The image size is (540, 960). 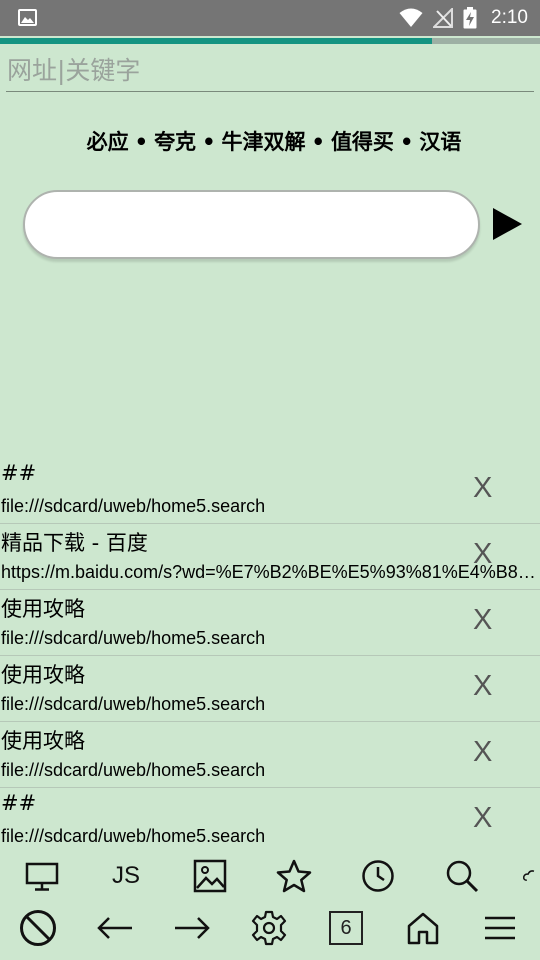 I want to click on tab-count: 6, so click(x=346, y=928).